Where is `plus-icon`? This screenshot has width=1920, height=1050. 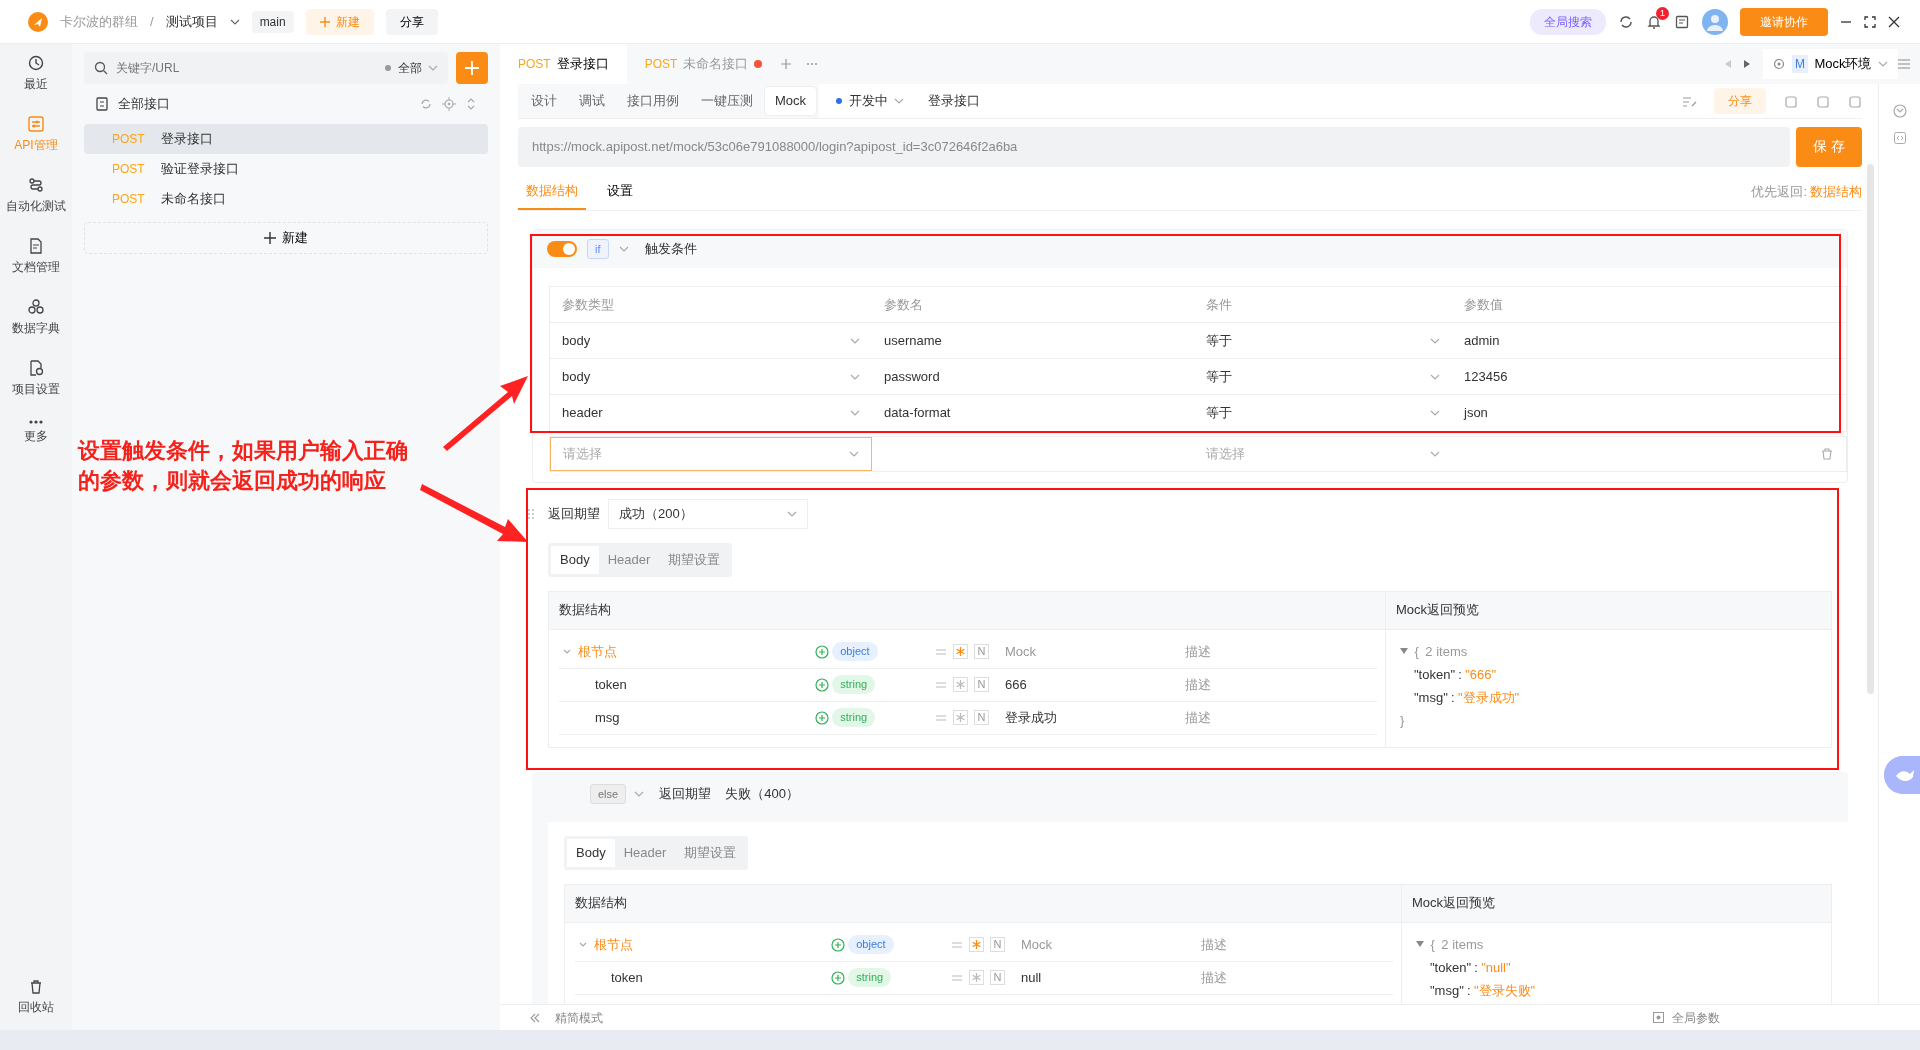
plus-icon is located at coordinates (786, 64).